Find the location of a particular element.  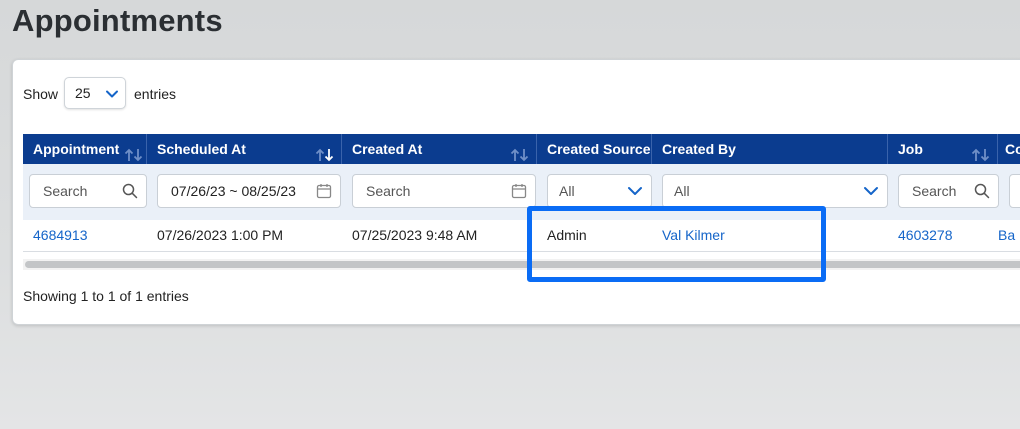

entries-per-page-select: 25 is located at coordinates (95, 93).